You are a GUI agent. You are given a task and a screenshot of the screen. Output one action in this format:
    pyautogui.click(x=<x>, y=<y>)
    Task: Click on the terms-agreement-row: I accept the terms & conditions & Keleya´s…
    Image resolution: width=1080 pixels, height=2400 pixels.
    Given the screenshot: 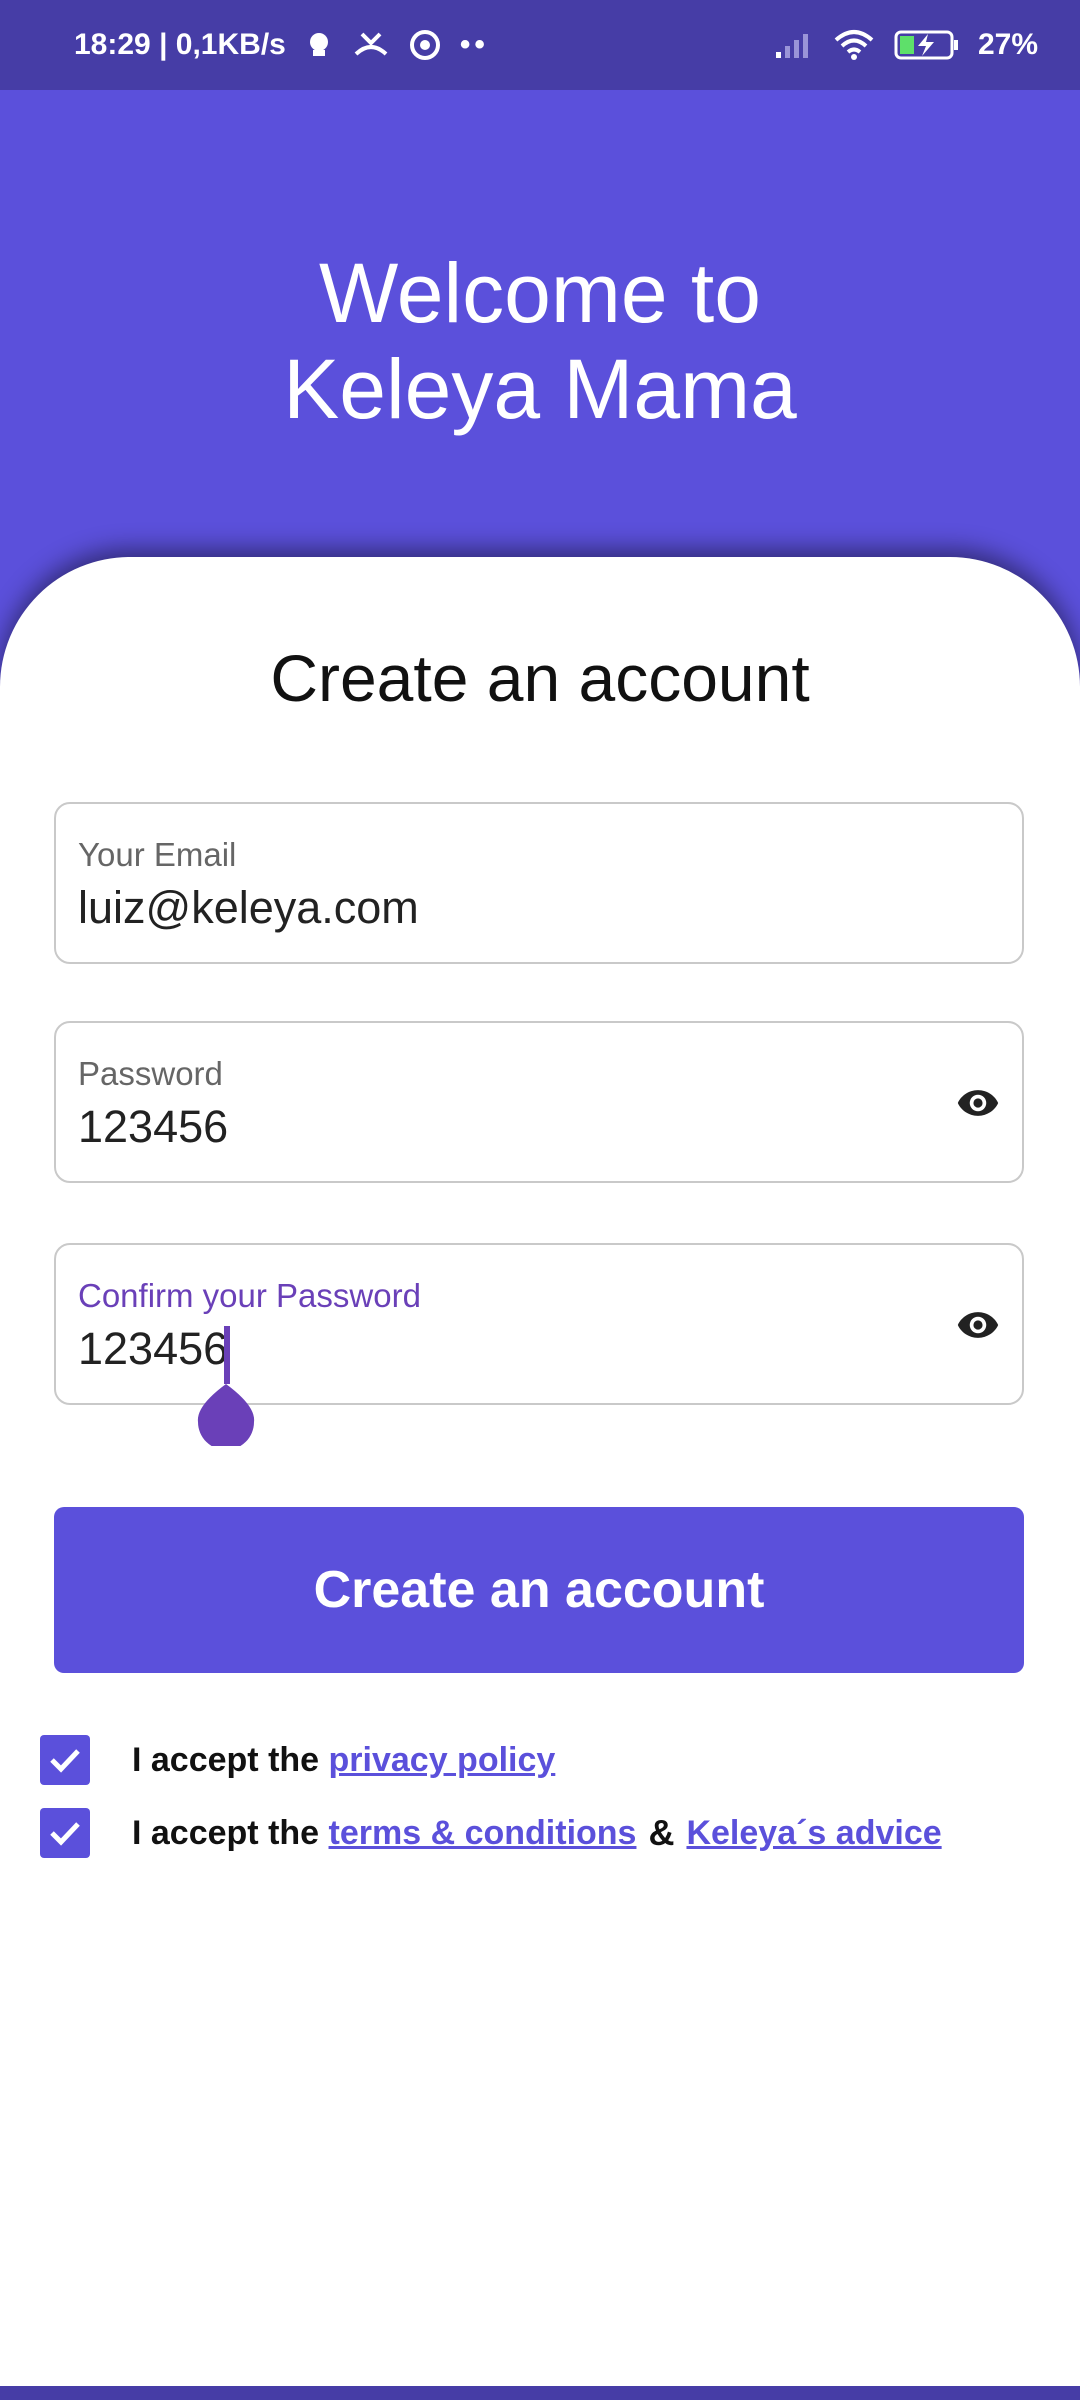 What is the action you would take?
    pyautogui.click(x=491, y=1833)
    